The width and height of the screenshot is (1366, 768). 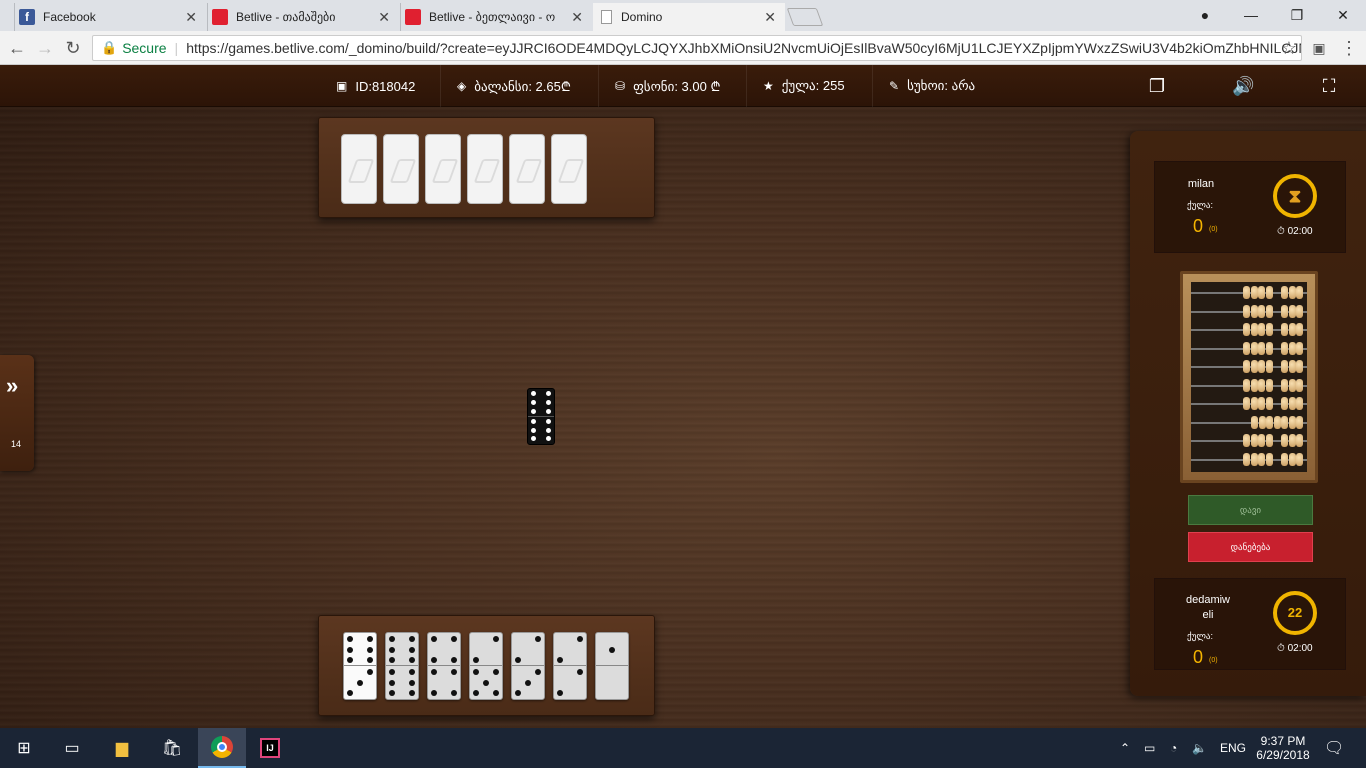 I want to click on tab-facebook: f Facebook ✕, so click(x=110, y=17).